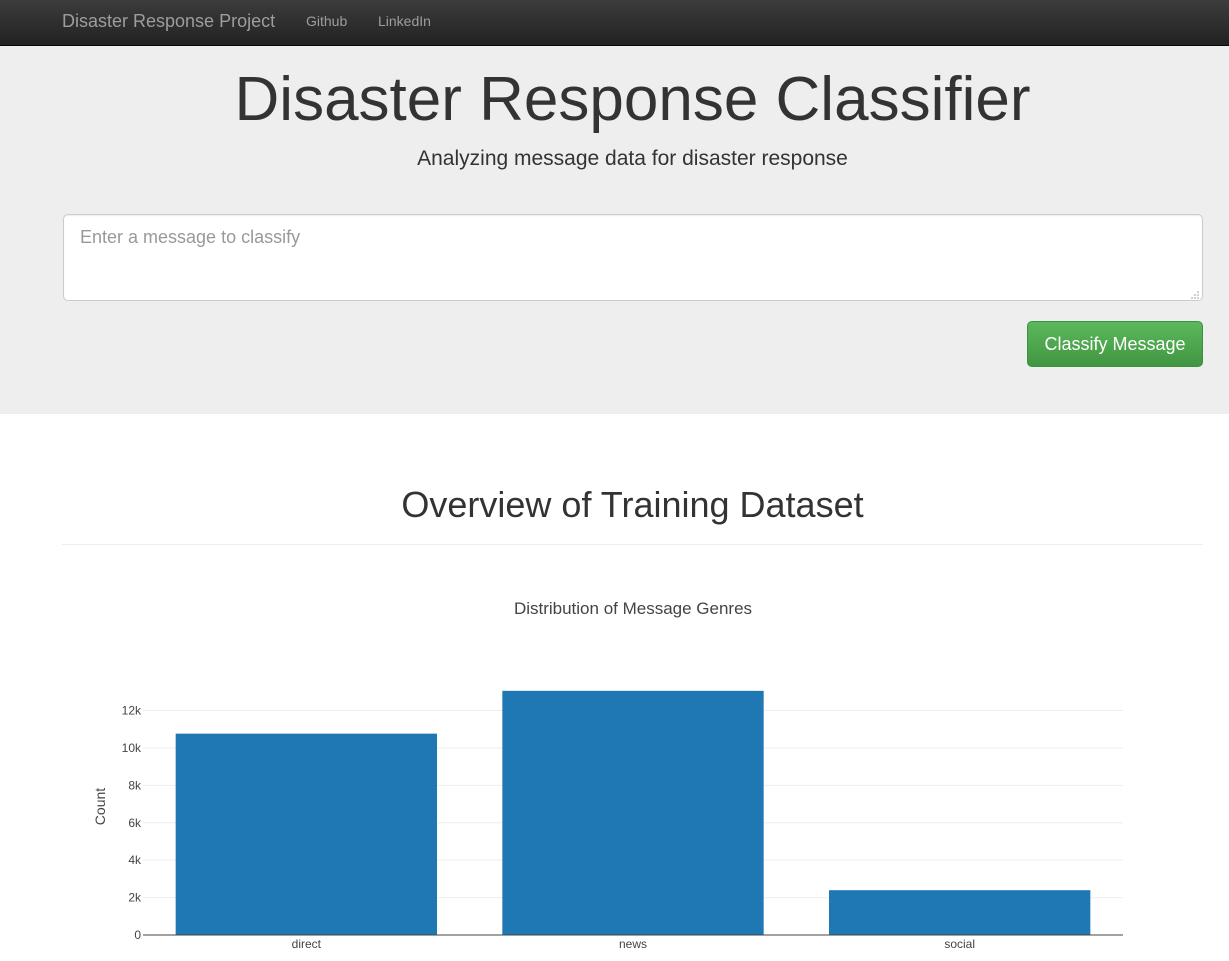  I want to click on y-tick-label: 4k, so click(135, 860).